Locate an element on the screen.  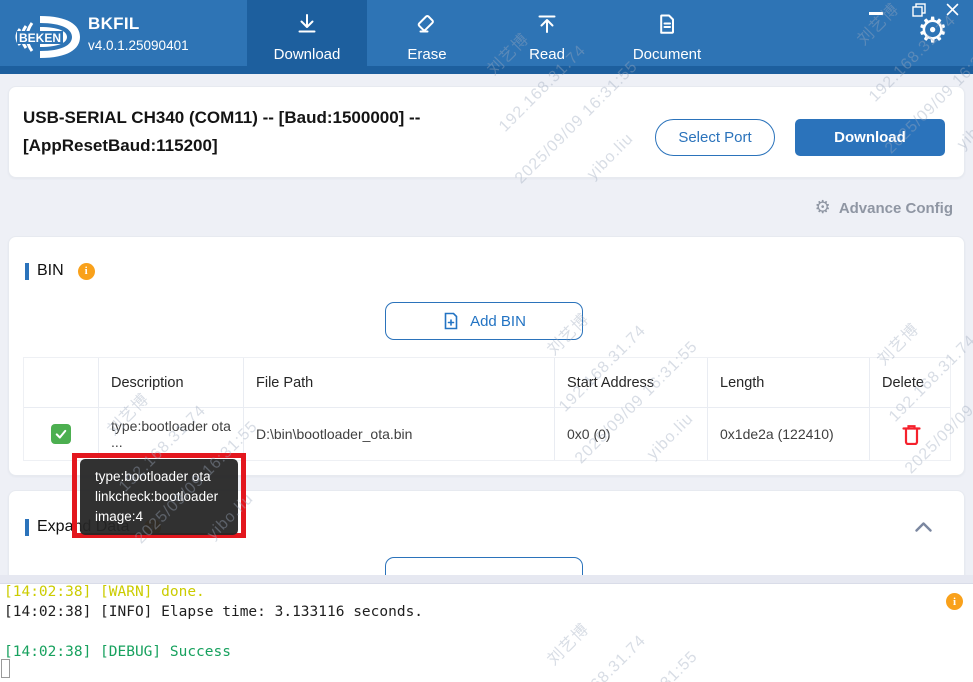
tab-document-label: Document is located at coordinates (667, 54).